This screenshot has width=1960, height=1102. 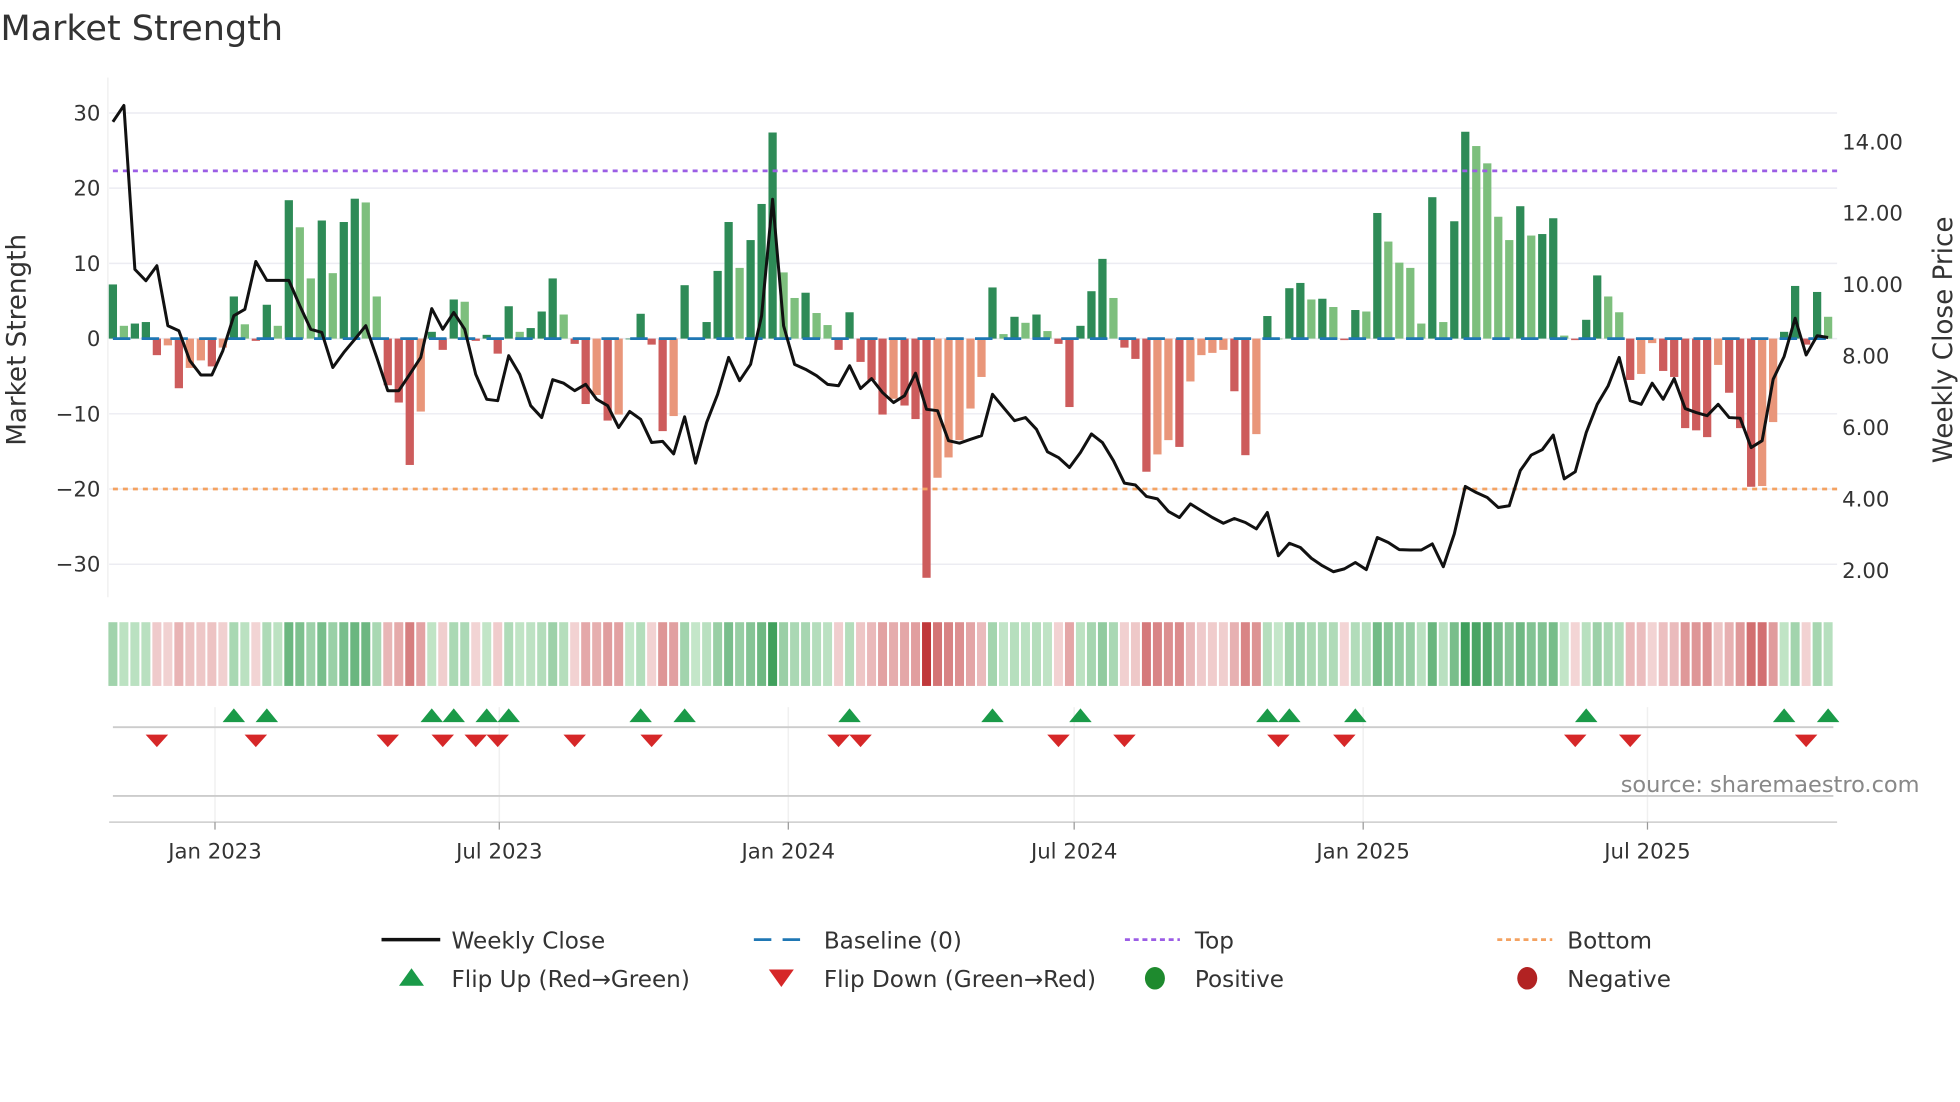 I want to click on y2-tick-label: 6.00, so click(x=1865, y=428).